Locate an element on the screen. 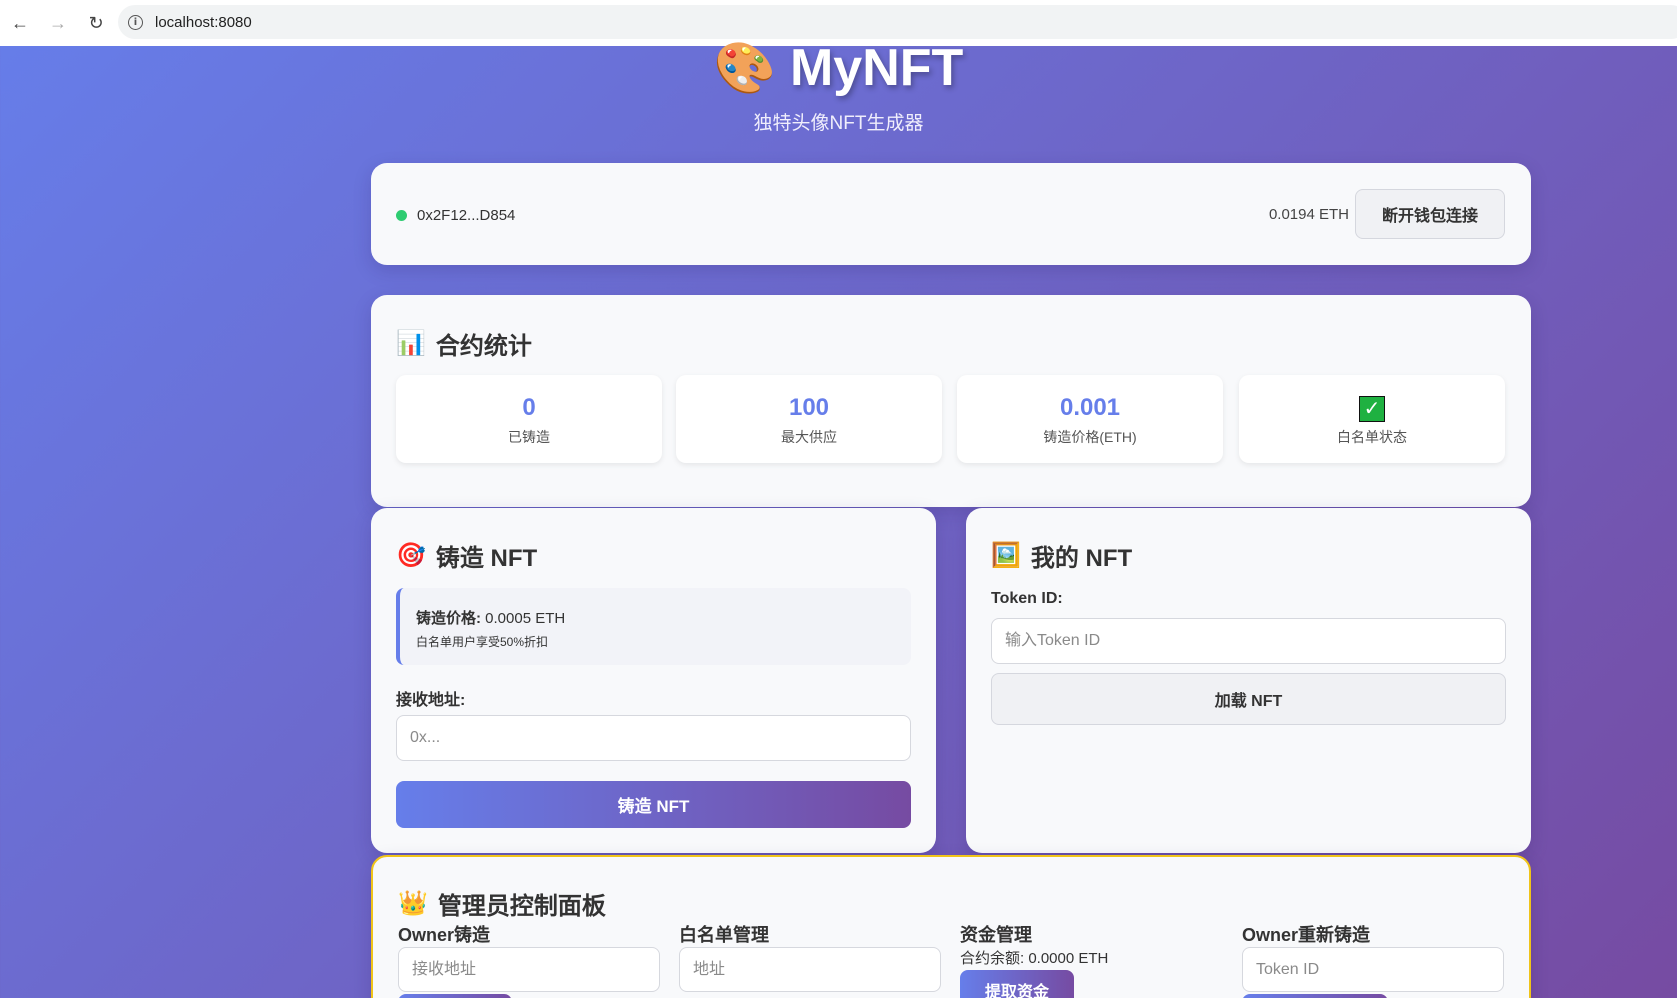 The height and width of the screenshot is (998, 1677). page-subtitle: 独特头像NFT生成器 is located at coordinates (838, 123).